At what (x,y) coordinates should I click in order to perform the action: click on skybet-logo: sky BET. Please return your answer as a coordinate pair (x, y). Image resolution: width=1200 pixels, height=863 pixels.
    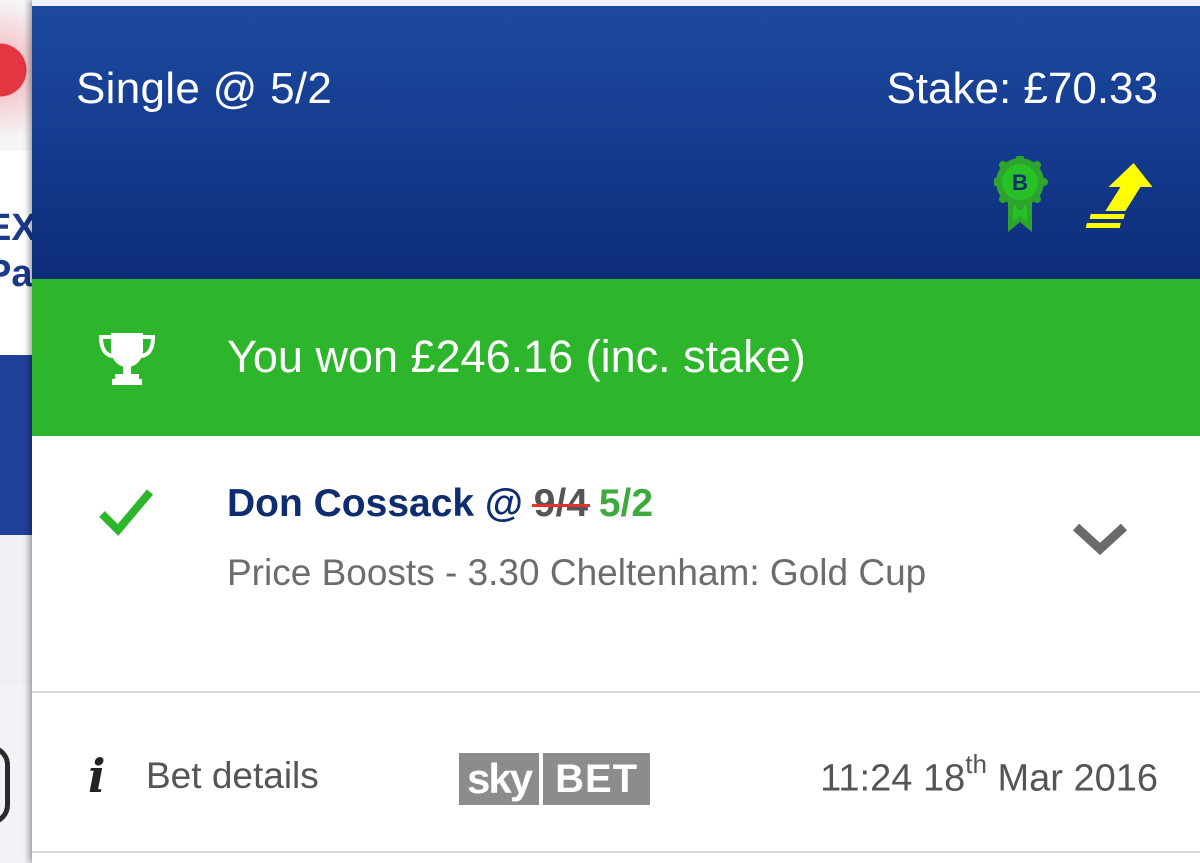
    Looking at the image, I should click on (555, 779).